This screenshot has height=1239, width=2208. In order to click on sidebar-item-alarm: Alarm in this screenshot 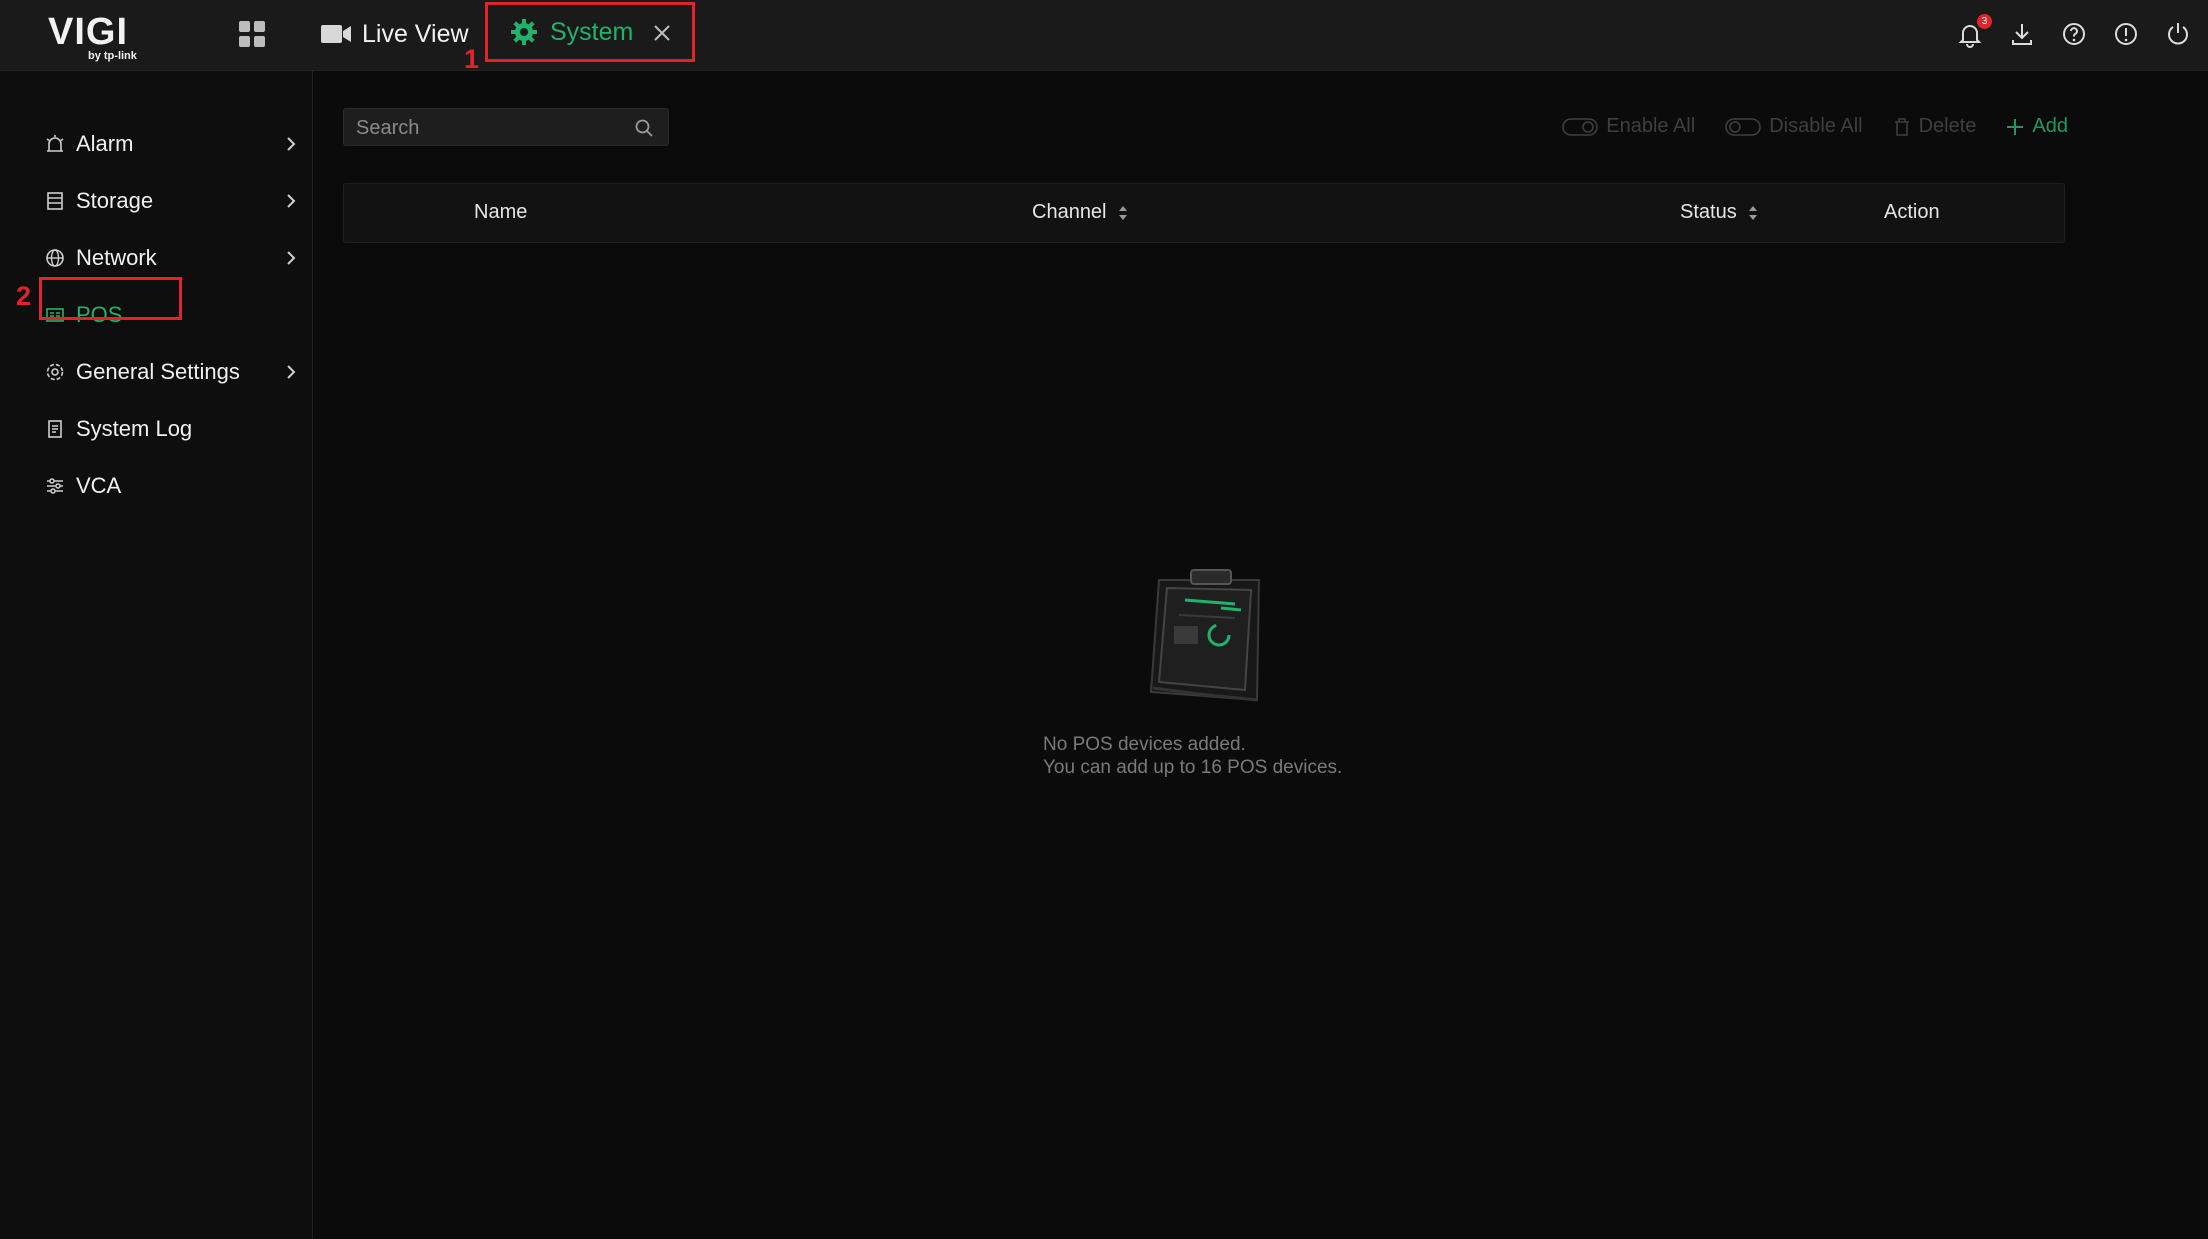, I will do `click(174, 144)`.